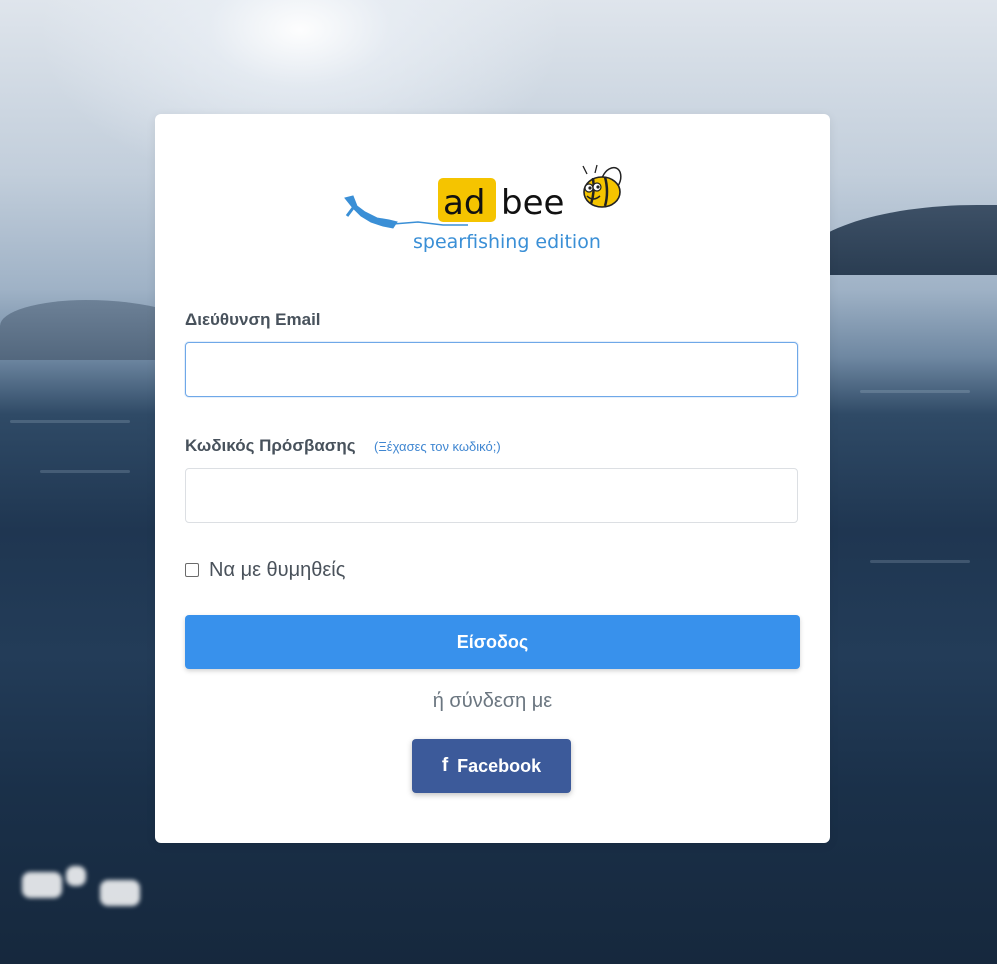 The image size is (997, 964). What do you see at coordinates (253, 319) in the screenshot?
I see `email-label: Διεύθυνση Email` at bounding box center [253, 319].